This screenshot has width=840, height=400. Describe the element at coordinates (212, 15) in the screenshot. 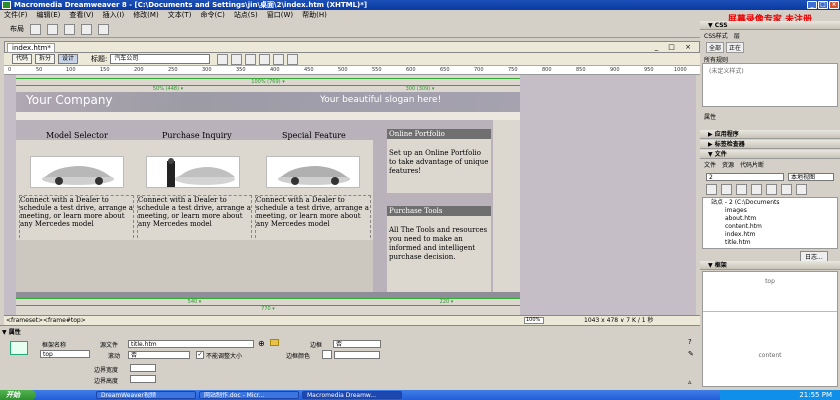

I see `menu-commands: 命令(C)` at that location.